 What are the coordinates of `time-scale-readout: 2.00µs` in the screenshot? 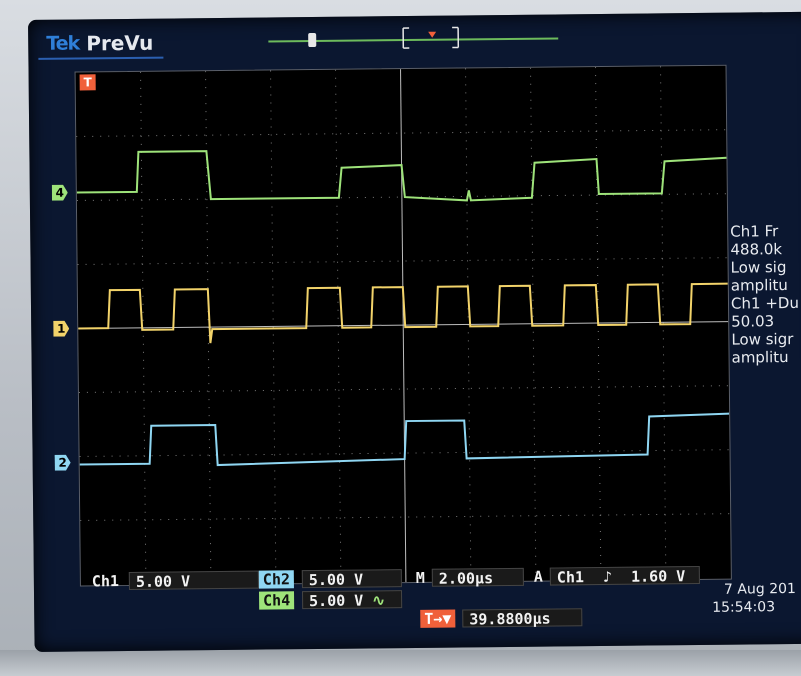 It's located at (477, 577).